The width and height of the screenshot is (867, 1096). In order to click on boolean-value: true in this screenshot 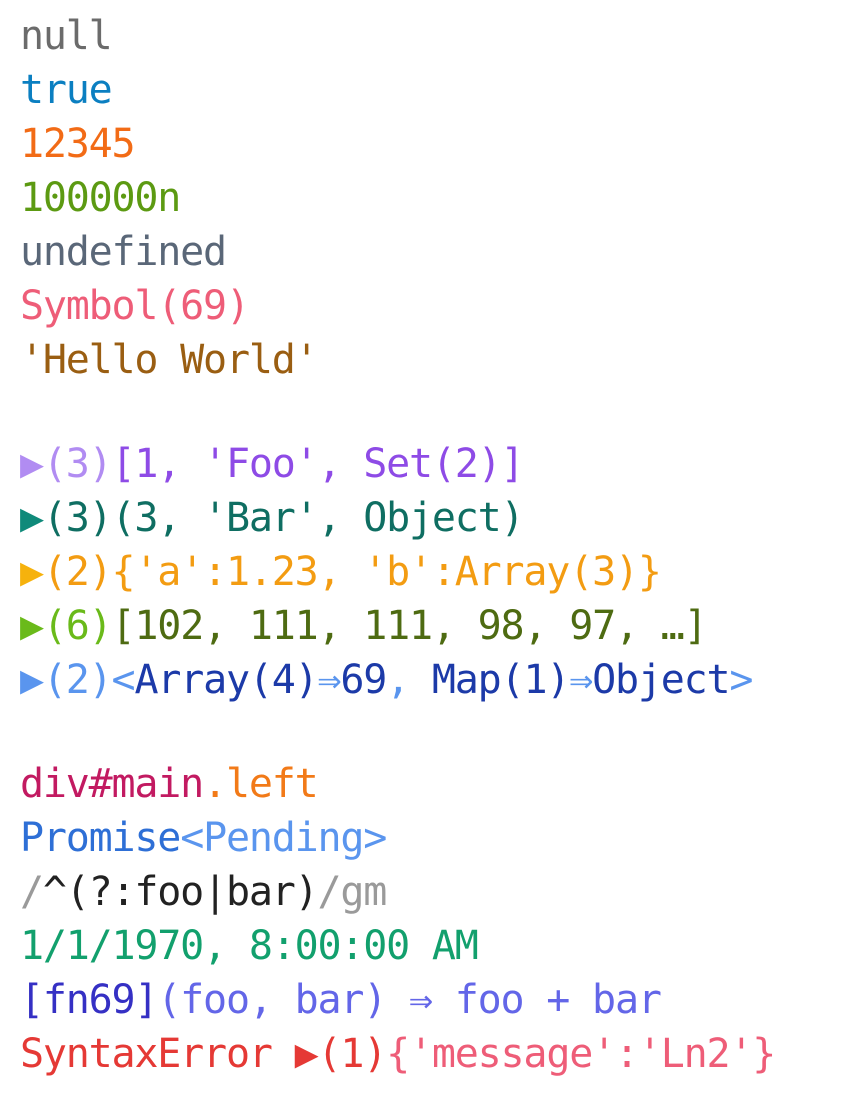, I will do `click(66, 90)`.